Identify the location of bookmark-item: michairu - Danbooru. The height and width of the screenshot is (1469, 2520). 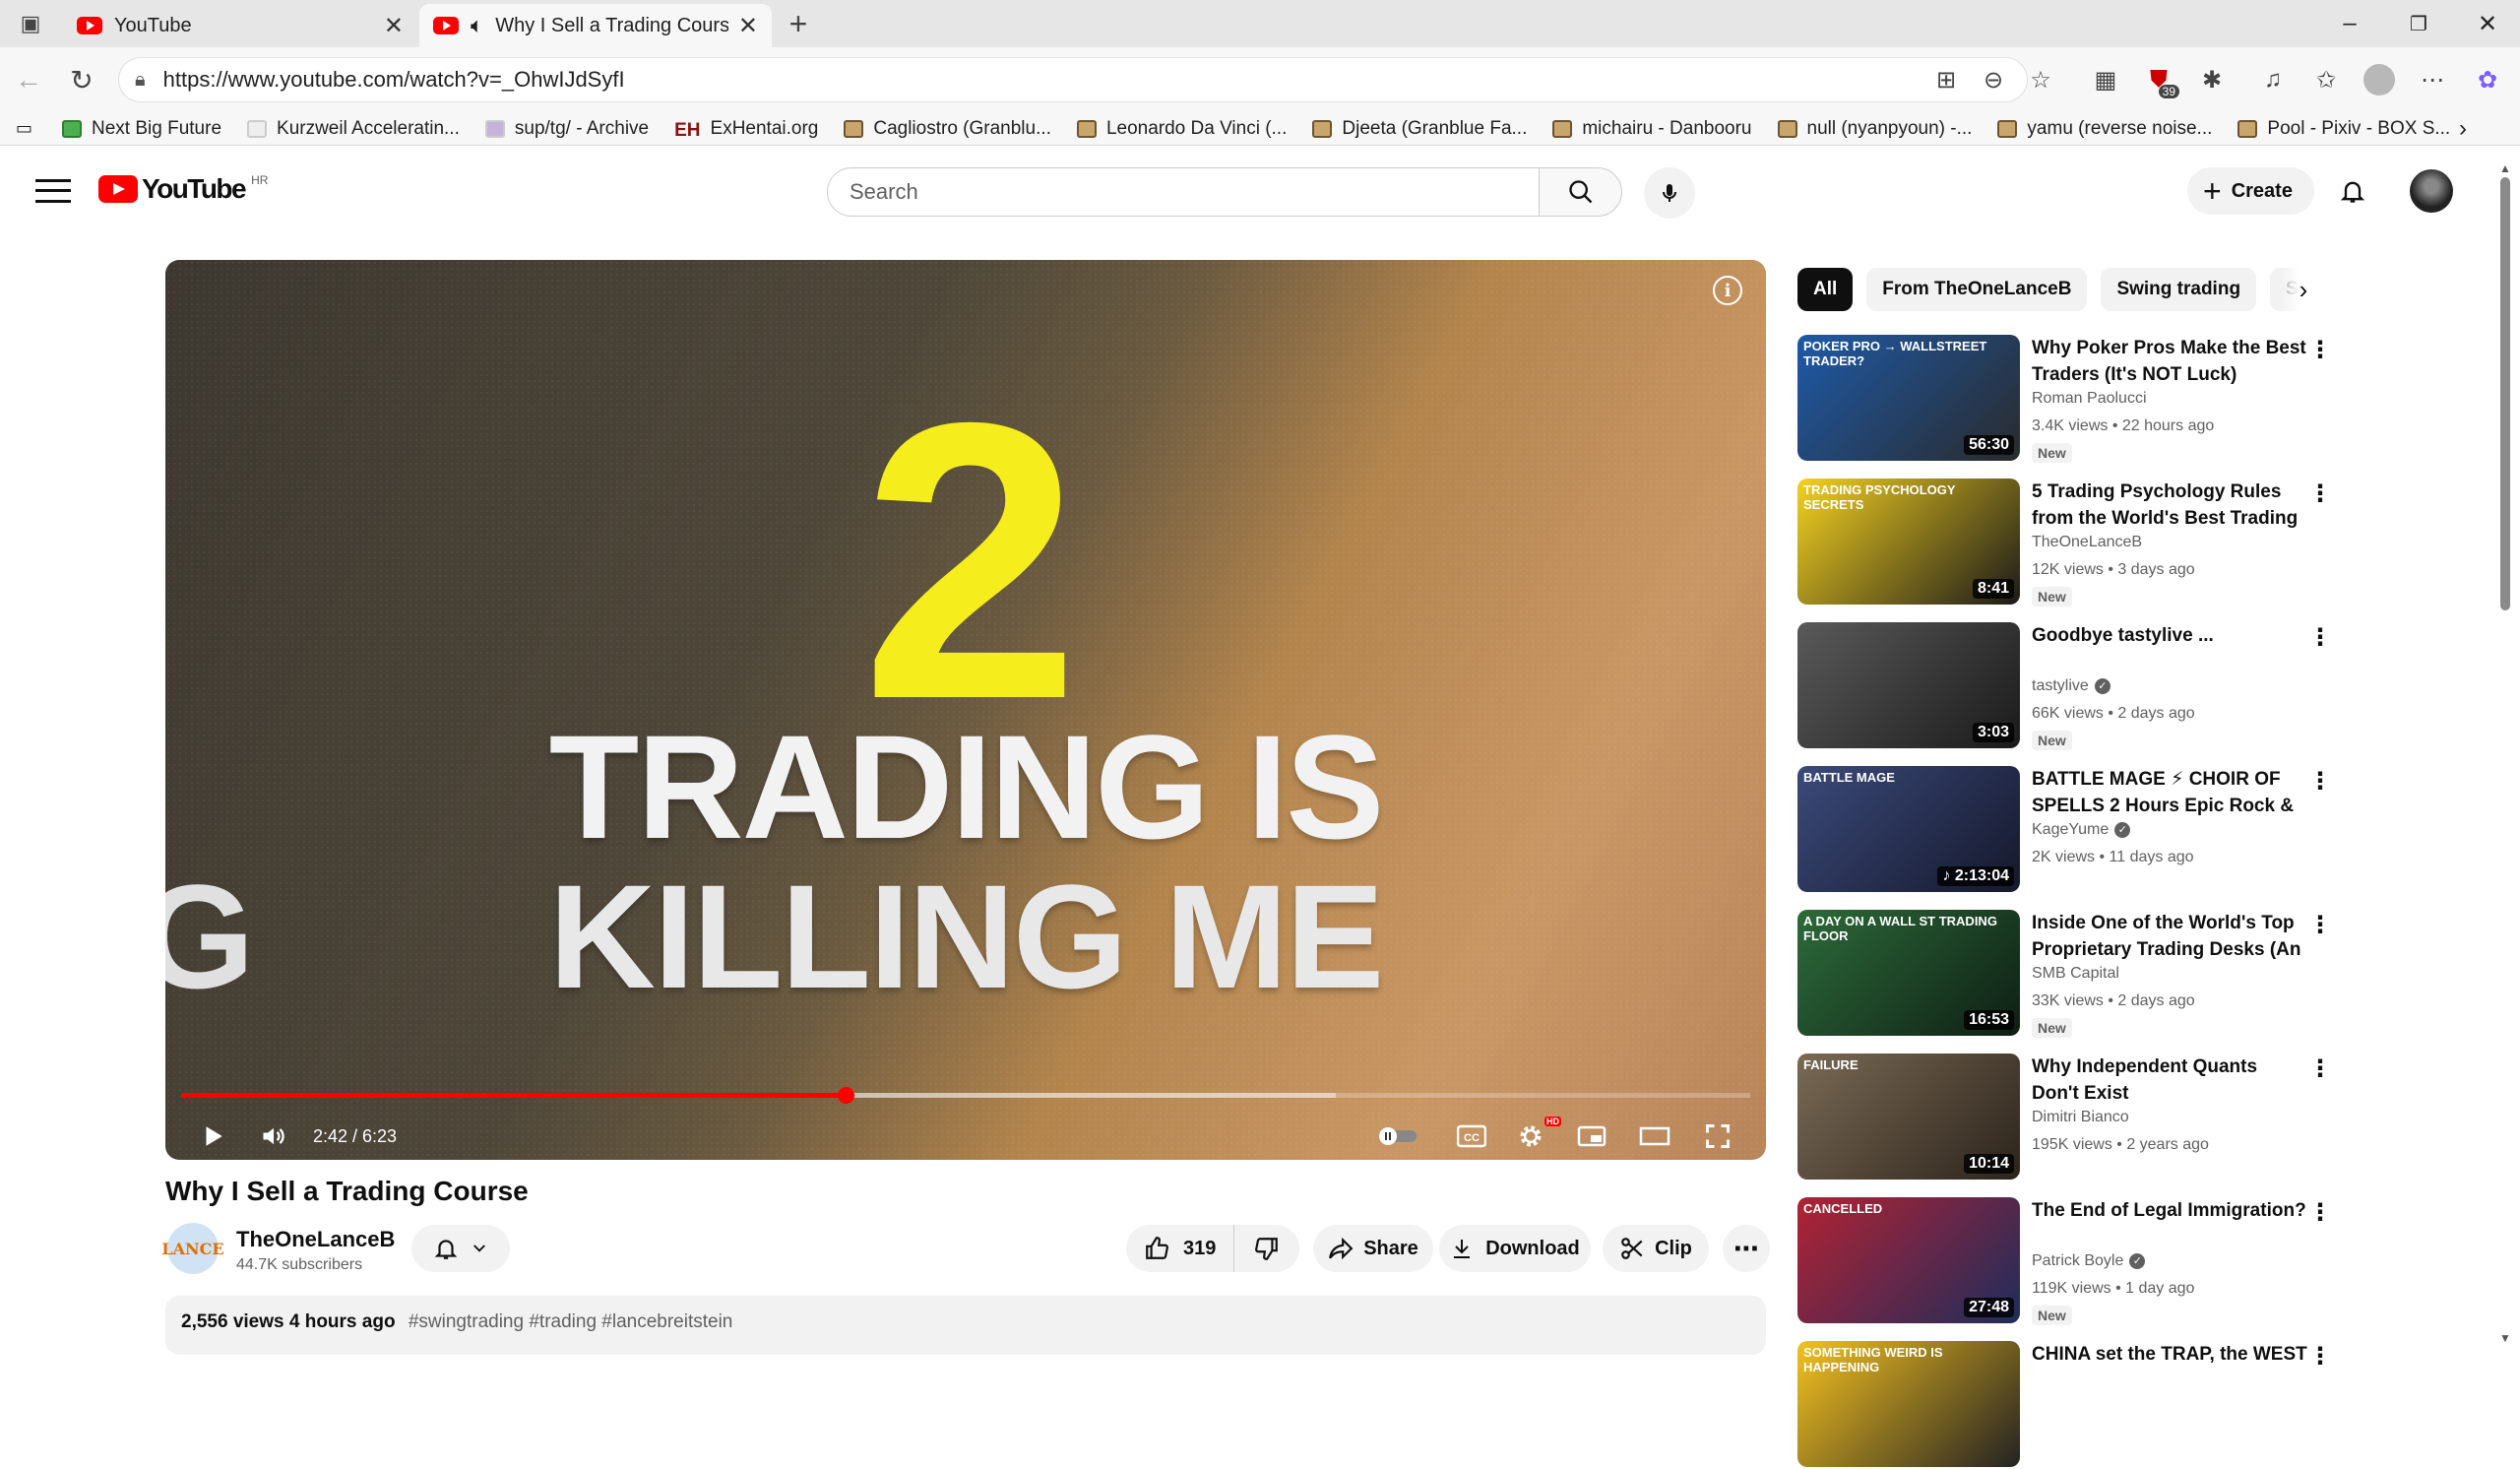
(1652, 129).